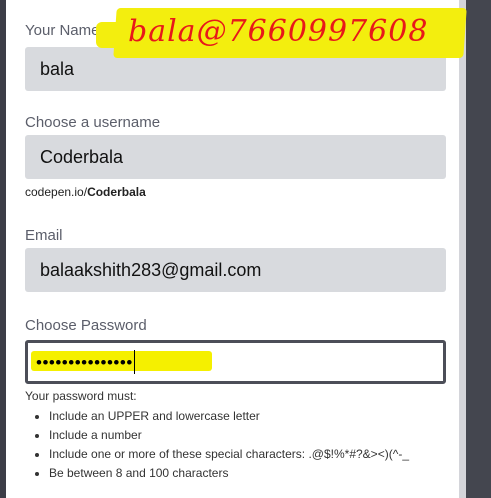  Describe the element at coordinates (62, 30) in the screenshot. I see `name-label: Your Name` at that location.